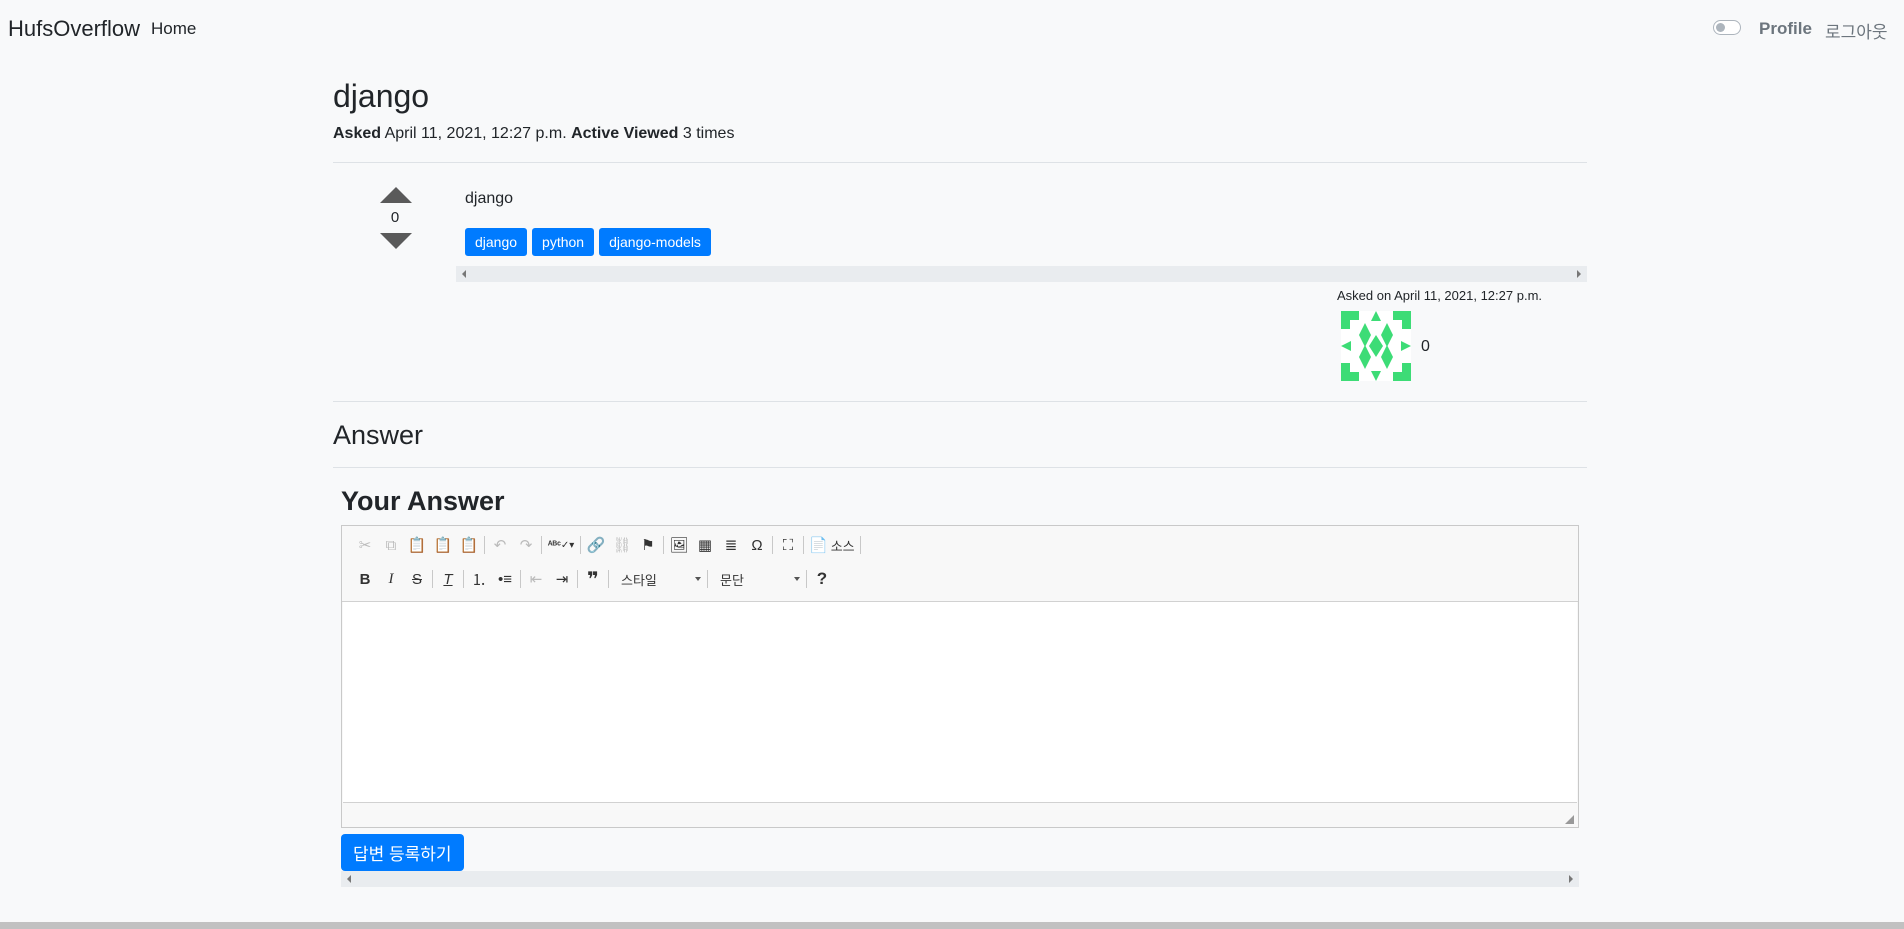 The height and width of the screenshot is (929, 1904). What do you see at coordinates (479, 579) in the screenshot?
I see `numbered-list-icon: ⒈` at bounding box center [479, 579].